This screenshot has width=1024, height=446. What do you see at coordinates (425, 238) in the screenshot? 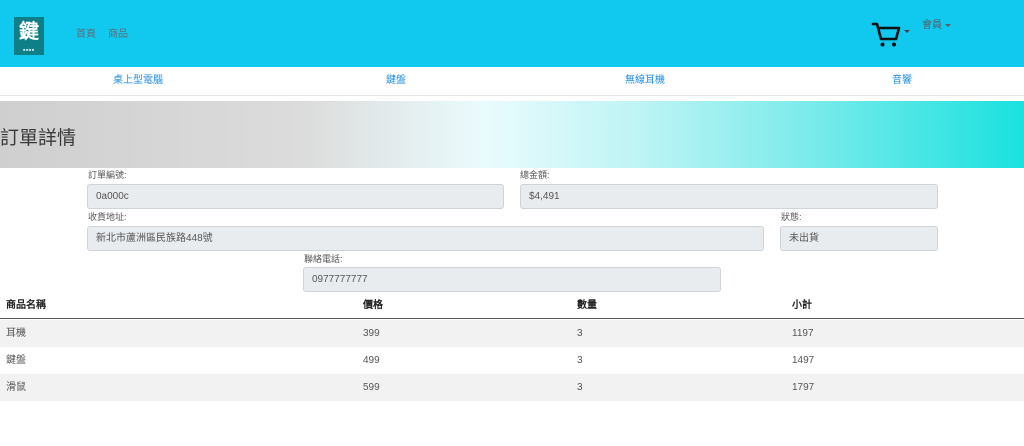
I see `shipping-address-field: 新北市蘆洲區民族路448號` at bounding box center [425, 238].